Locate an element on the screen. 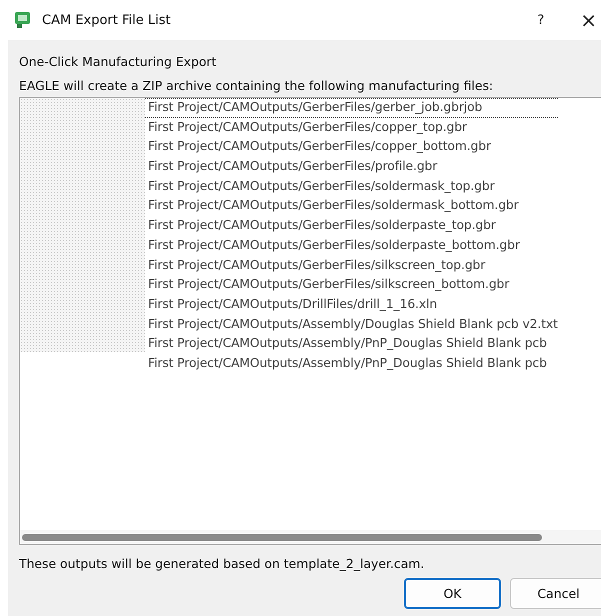 The image size is (601, 616). app-icon is located at coordinates (23, 20).